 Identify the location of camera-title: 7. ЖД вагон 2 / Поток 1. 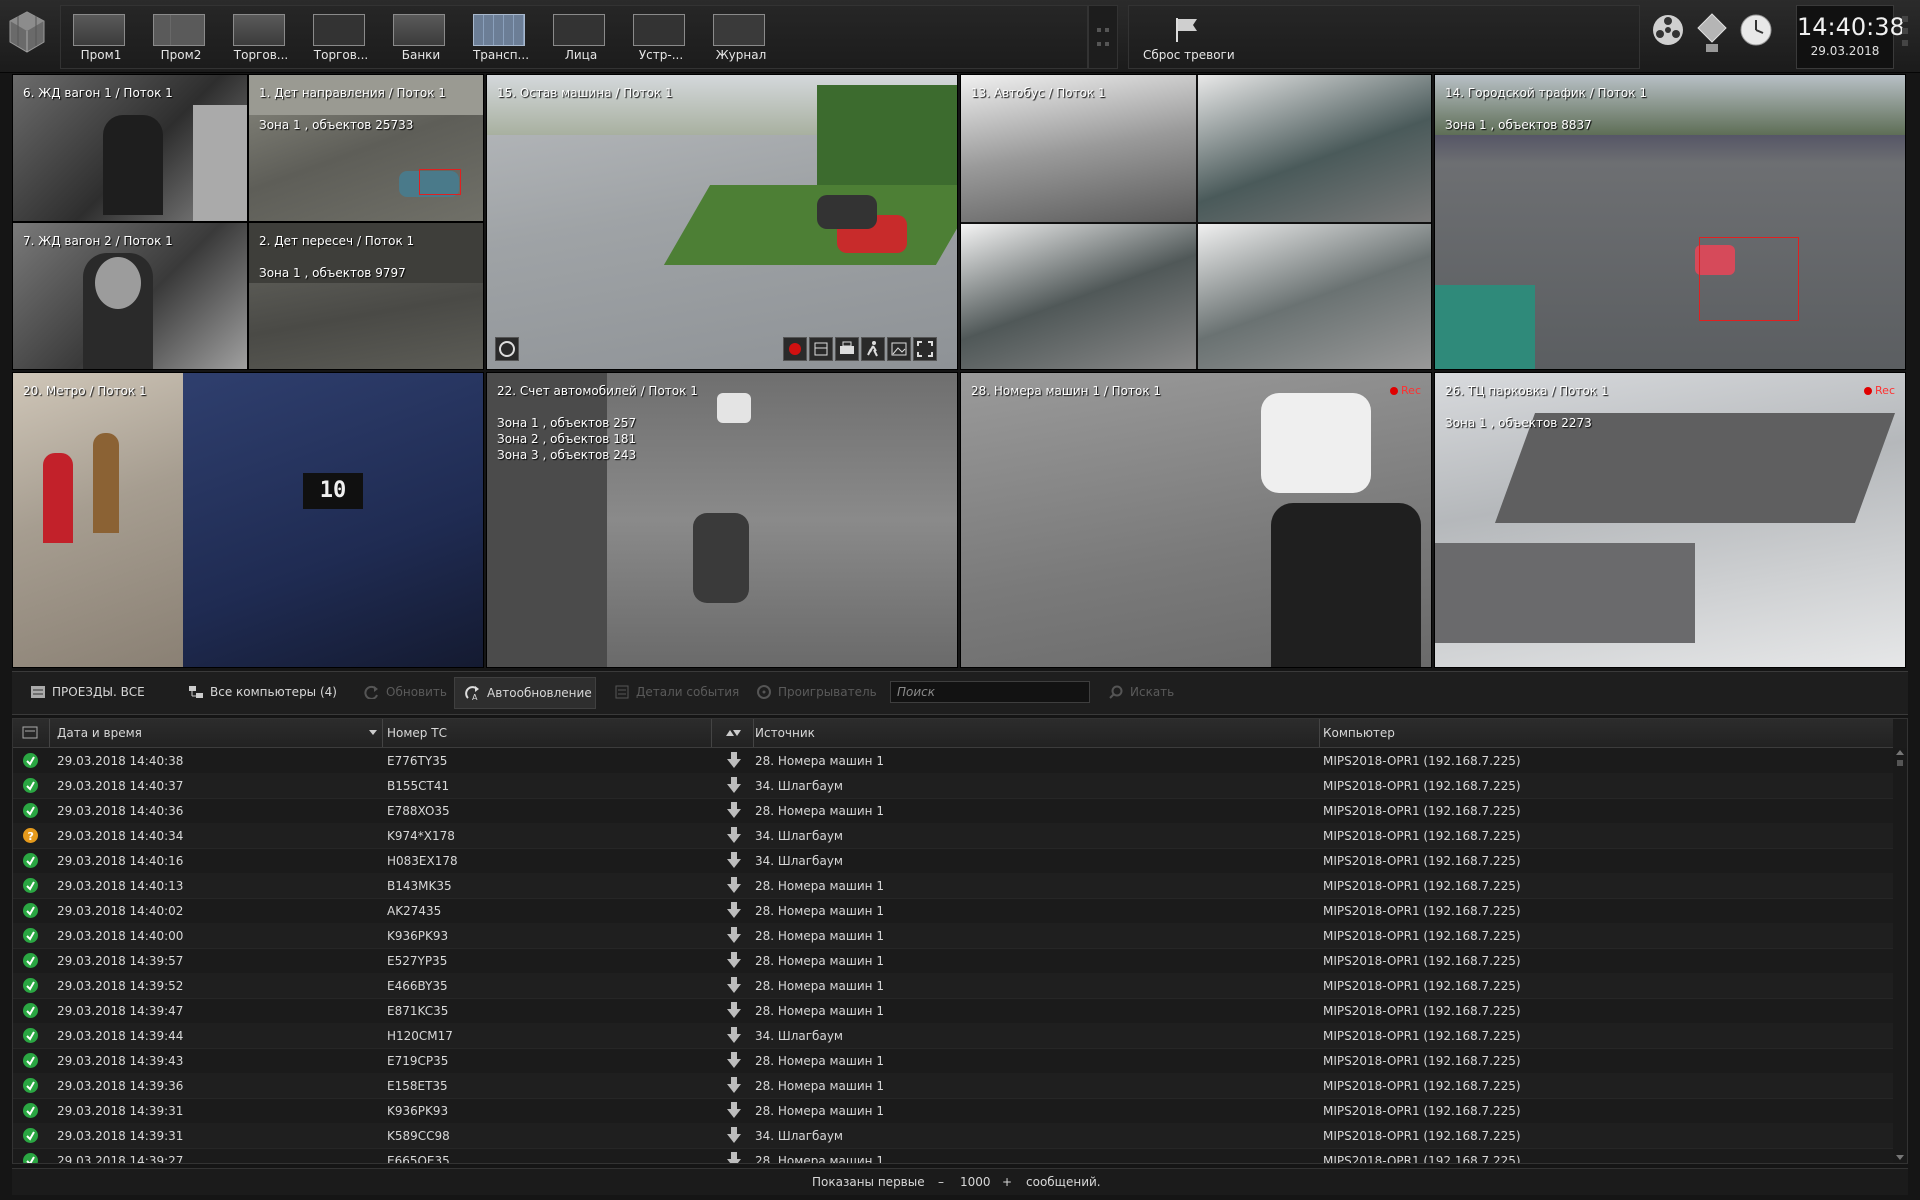
(98, 241).